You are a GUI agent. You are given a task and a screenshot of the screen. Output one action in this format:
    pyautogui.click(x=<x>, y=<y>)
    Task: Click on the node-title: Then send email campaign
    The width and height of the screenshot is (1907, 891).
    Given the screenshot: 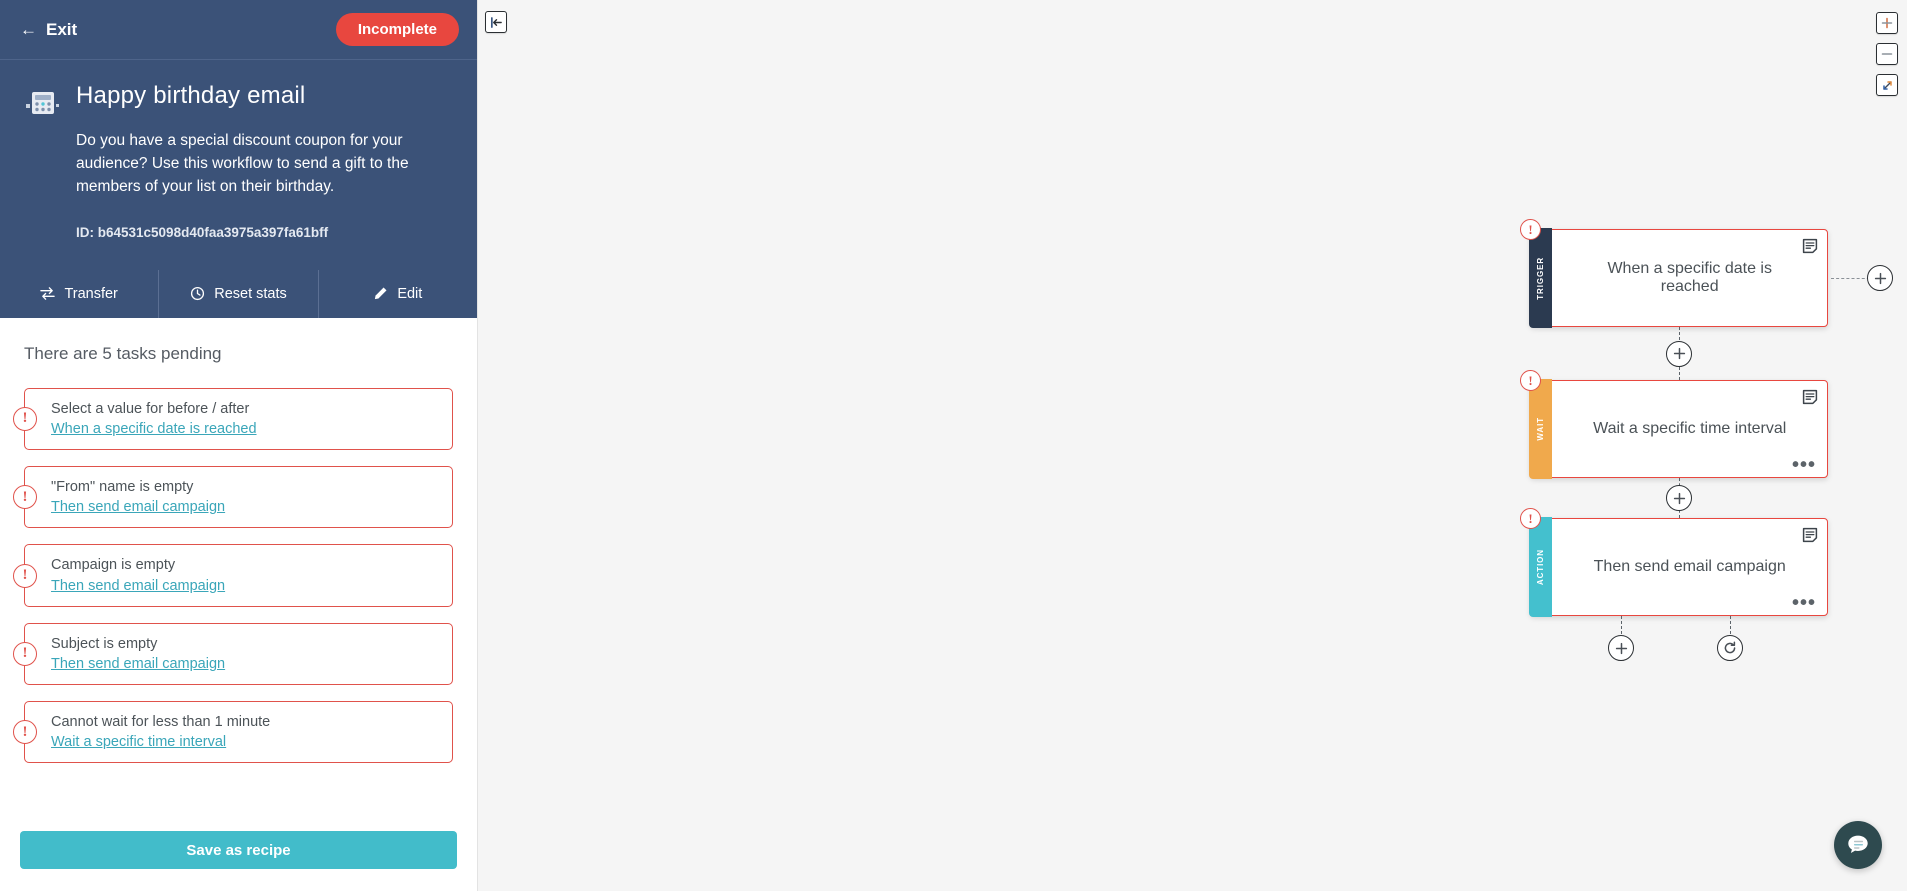 What is the action you would take?
    pyautogui.click(x=1689, y=566)
    